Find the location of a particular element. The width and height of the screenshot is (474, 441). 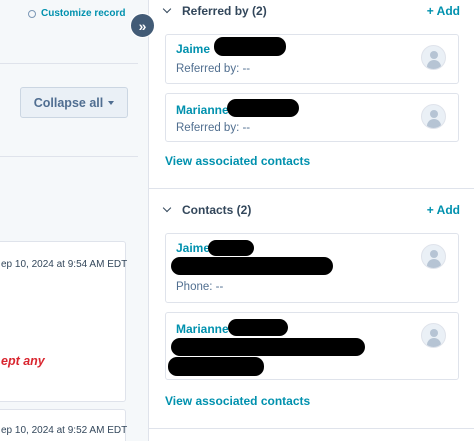

double-chevron-right-icon: » is located at coordinates (142, 25).